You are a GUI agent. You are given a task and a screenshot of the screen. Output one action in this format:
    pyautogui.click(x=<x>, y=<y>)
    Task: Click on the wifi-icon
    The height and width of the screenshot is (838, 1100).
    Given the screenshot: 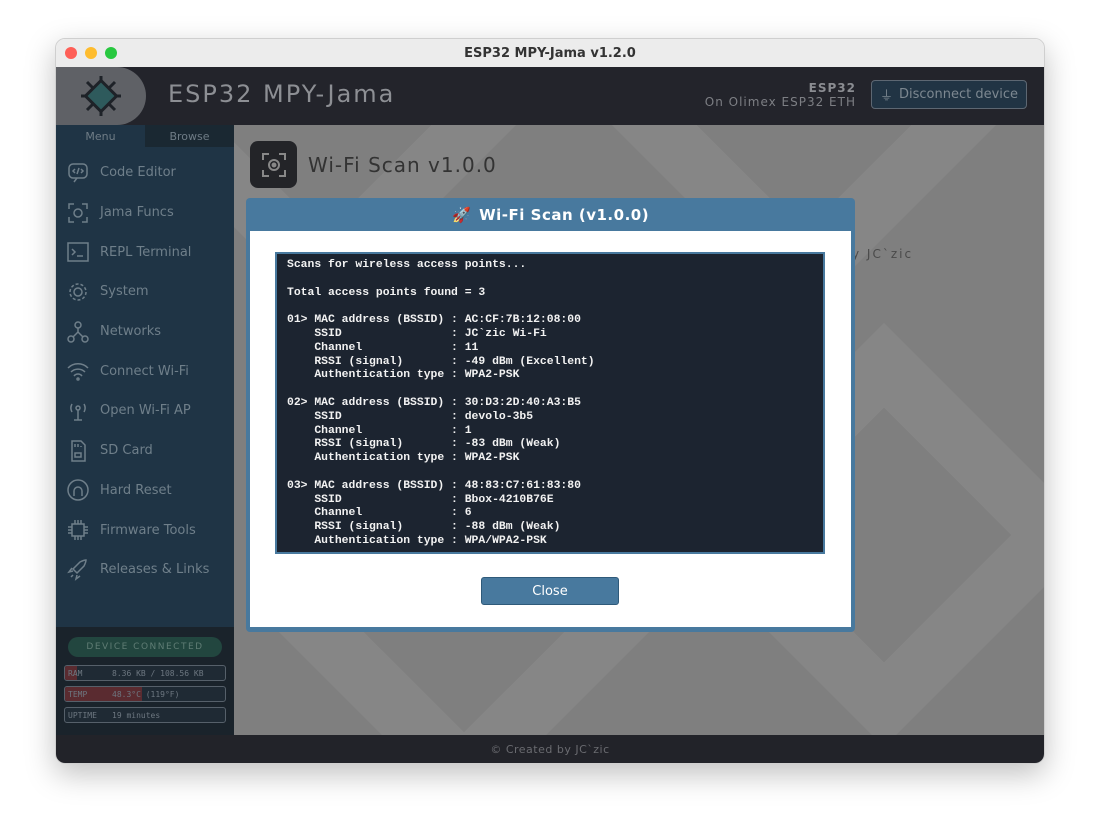 What is the action you would take?
    pyautogui.click(x=78, y=372)
    